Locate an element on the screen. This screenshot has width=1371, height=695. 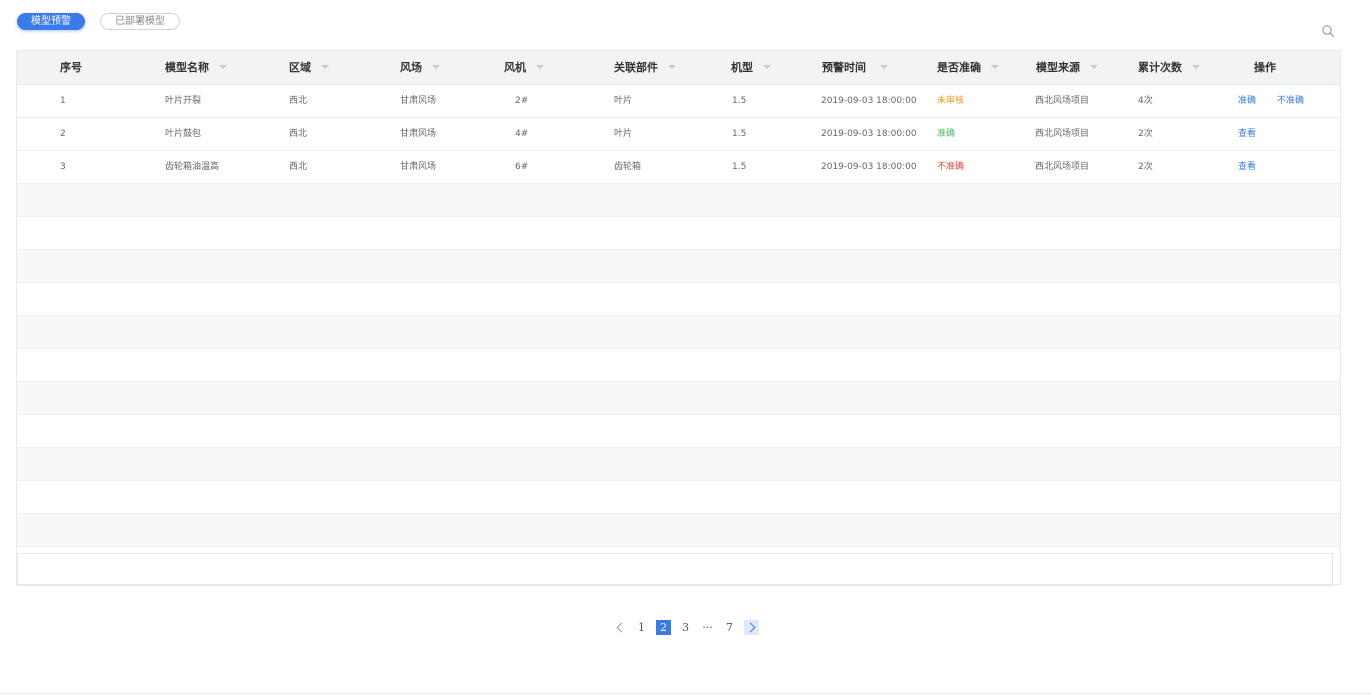
cell-turbine: 2# is located at coordinates (522, 101).